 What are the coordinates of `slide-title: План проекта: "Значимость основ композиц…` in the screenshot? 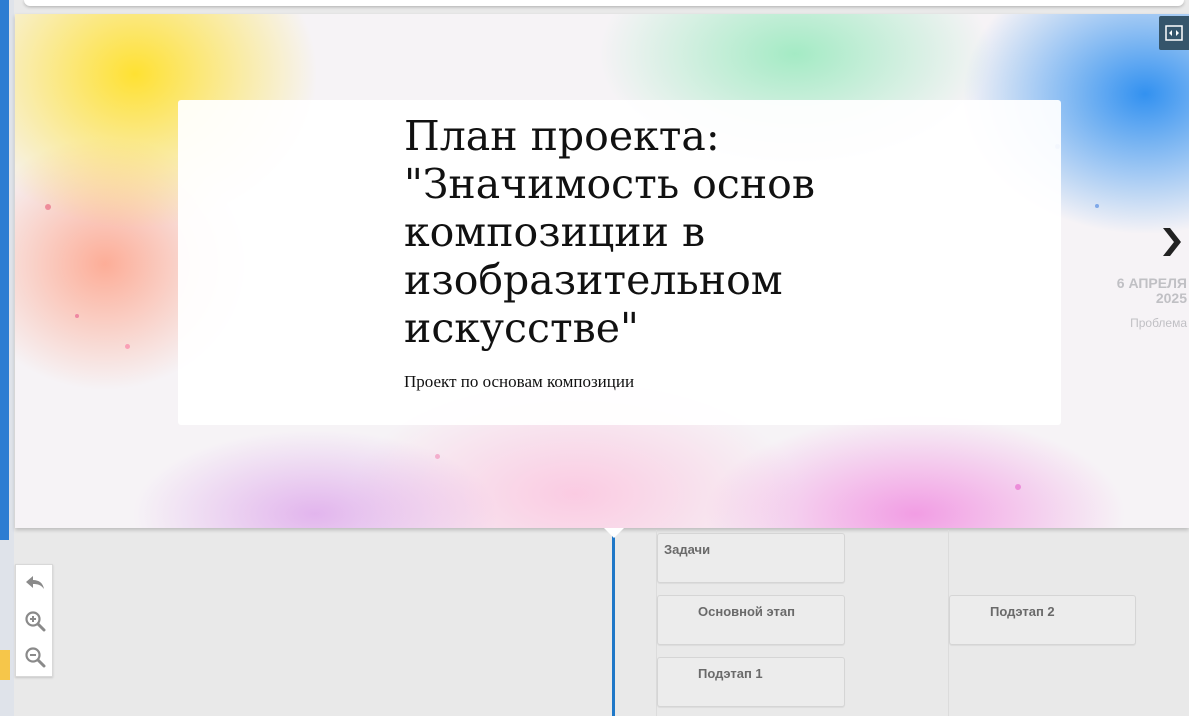 It's located at (609, 232).